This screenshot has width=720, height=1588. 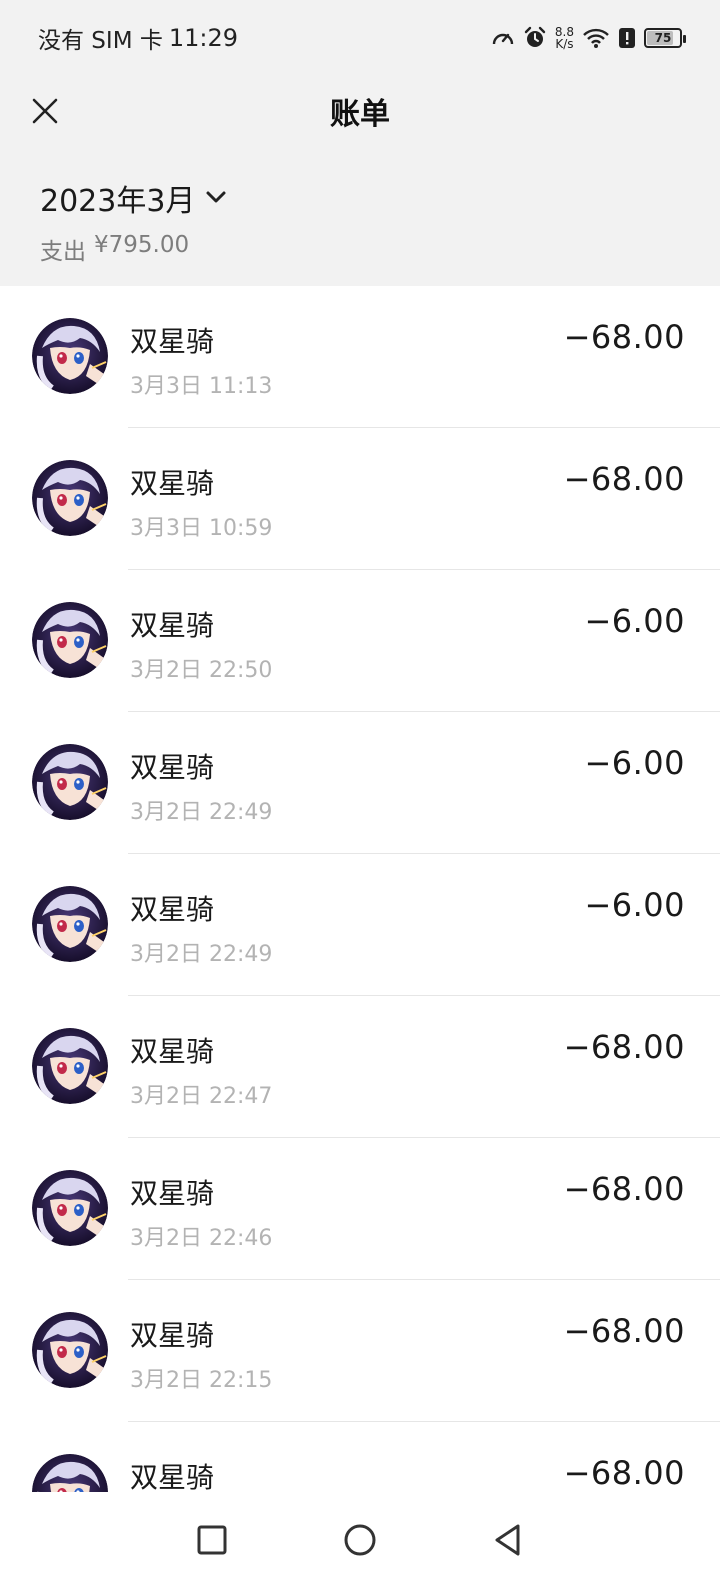 I want to click on status-left: 没有 SIM 卡 11:29, so click(x=138, y=38).